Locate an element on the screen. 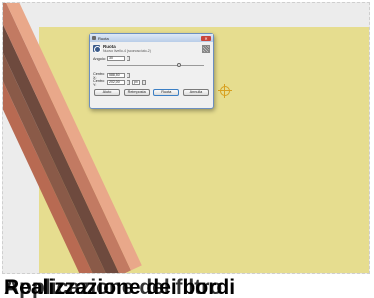 This screenshot has height=298, width=374. rotation-center-icon is located at coordinates (225, 91).